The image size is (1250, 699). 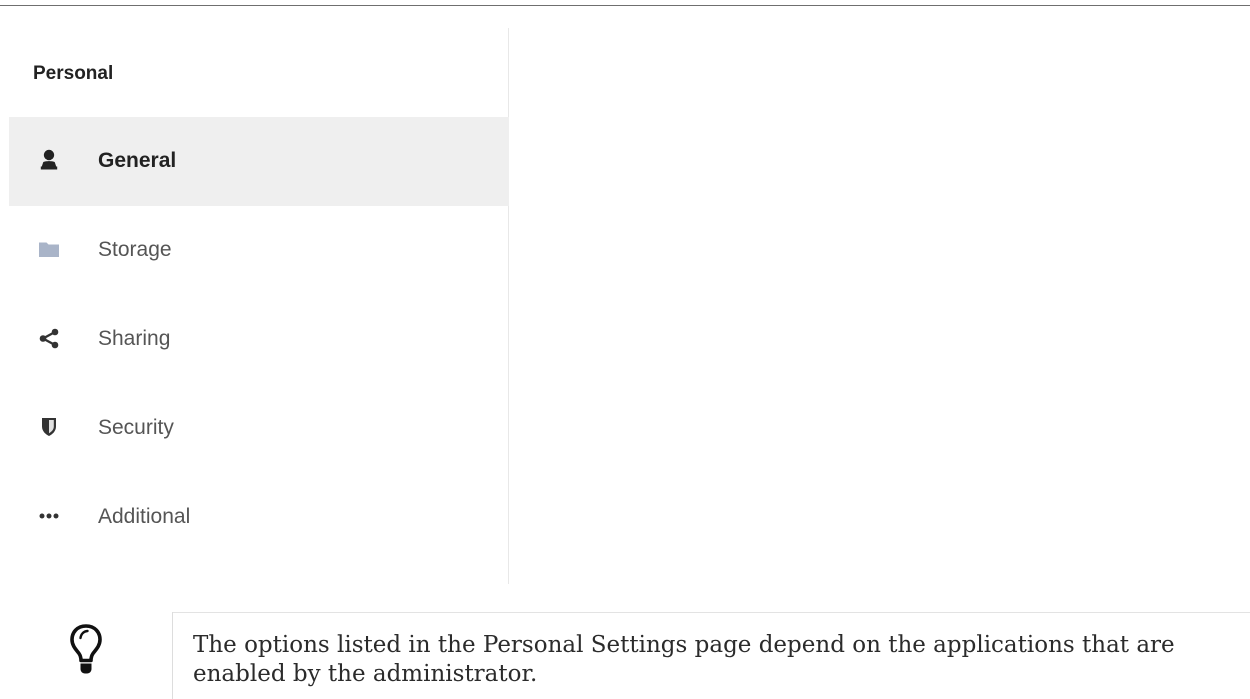 What do you see at coordinates (49, 427) in the screenshot?
I see `shield-icon` at bounding box center [49, 427].